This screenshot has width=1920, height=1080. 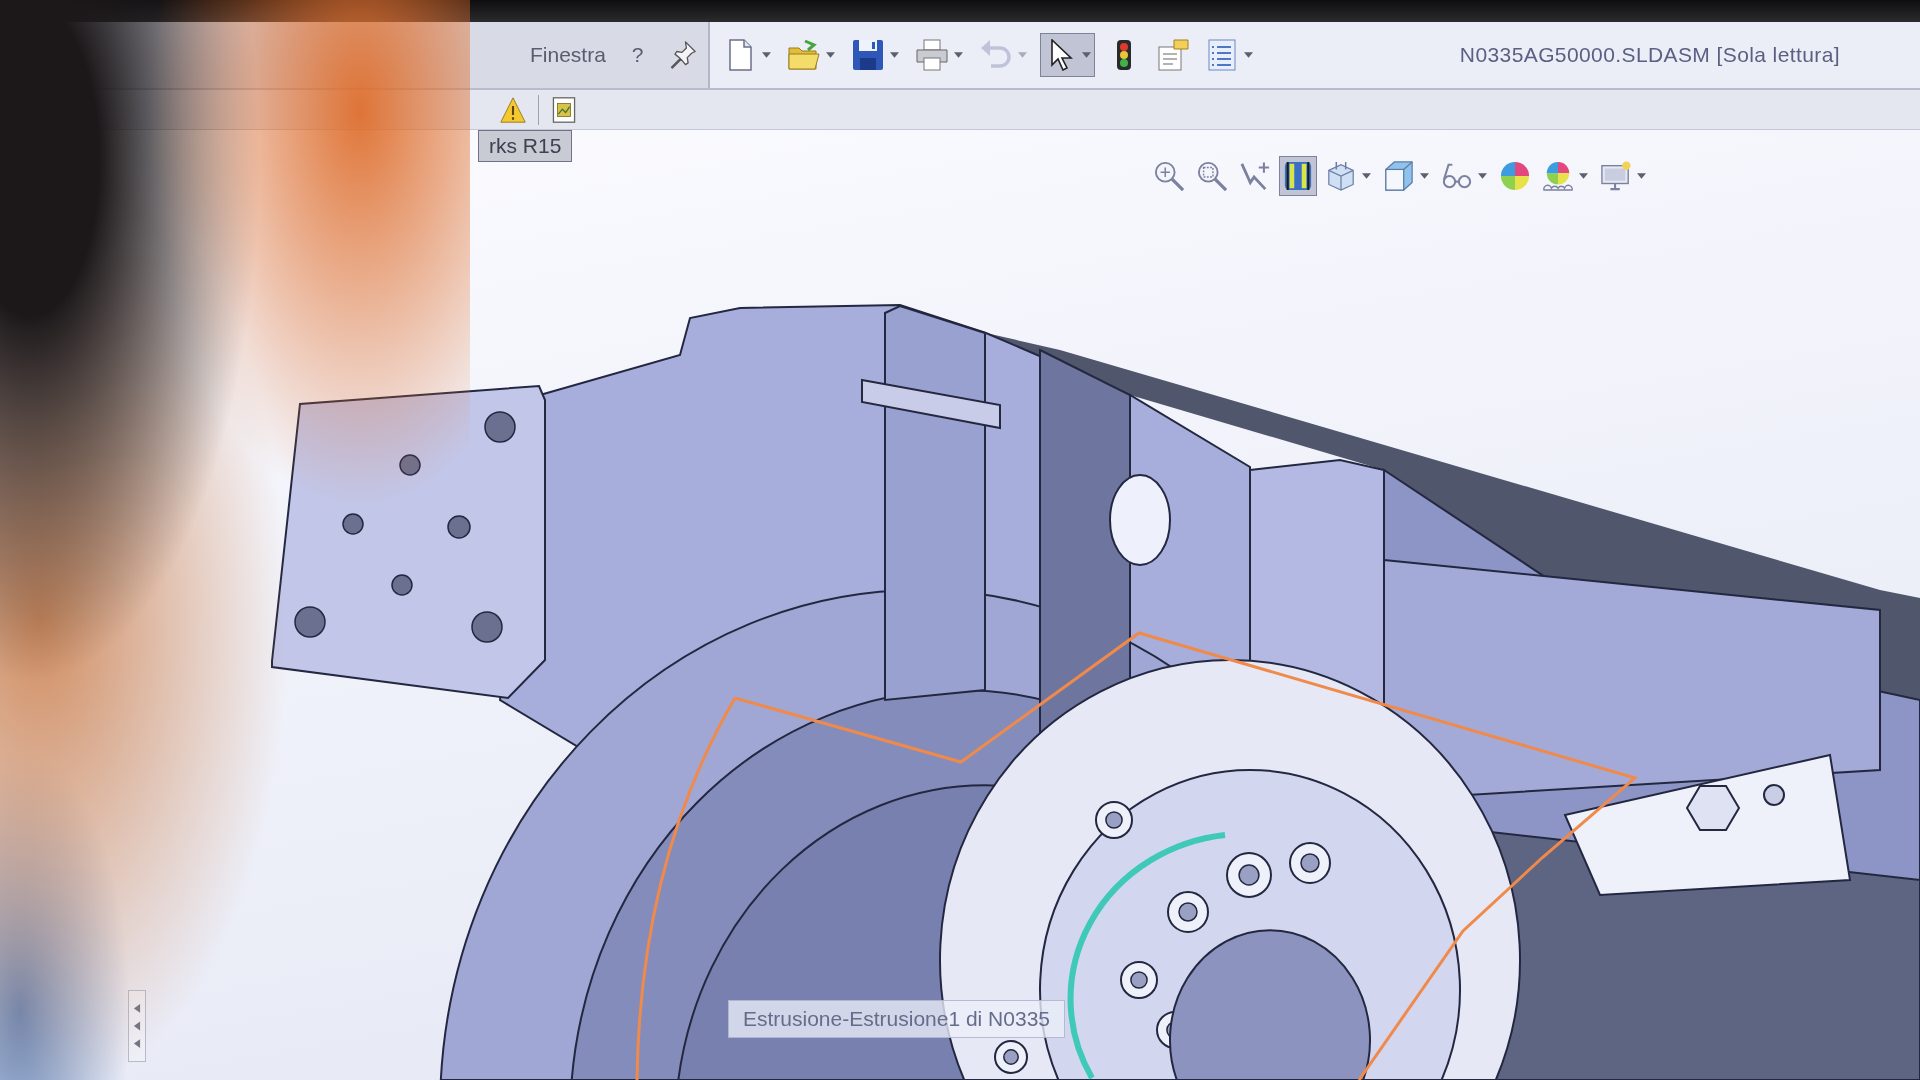 What do you see at coordinates (1515, 176) in the screenshot?
I see `color-sphere-icon` at bounding box center [1515, 176].